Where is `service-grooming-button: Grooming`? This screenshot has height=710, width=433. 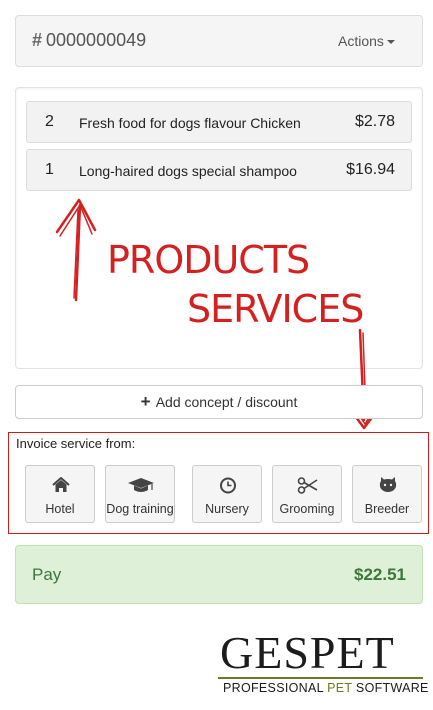
service-grooming-button: Grooming is located at coordinates (307, 494).